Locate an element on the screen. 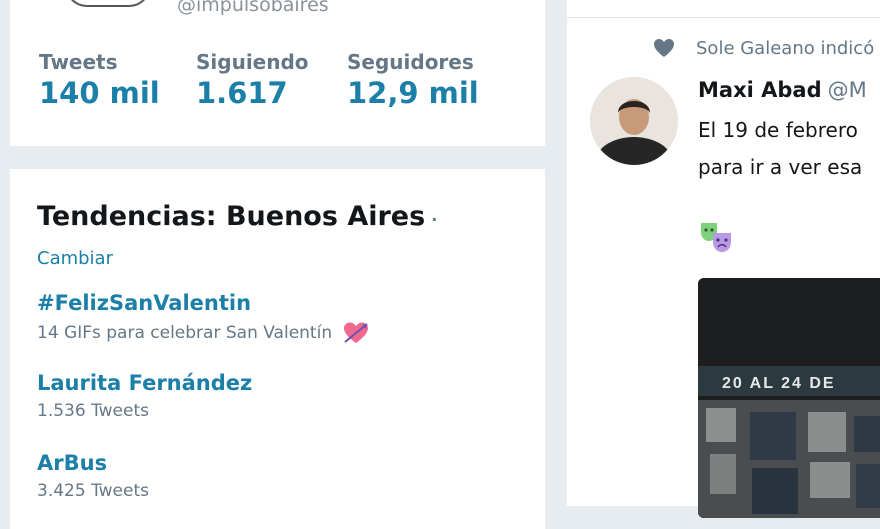 This screenshot has width=880, height=529. avatar-image is located at coordinates (634, 121).